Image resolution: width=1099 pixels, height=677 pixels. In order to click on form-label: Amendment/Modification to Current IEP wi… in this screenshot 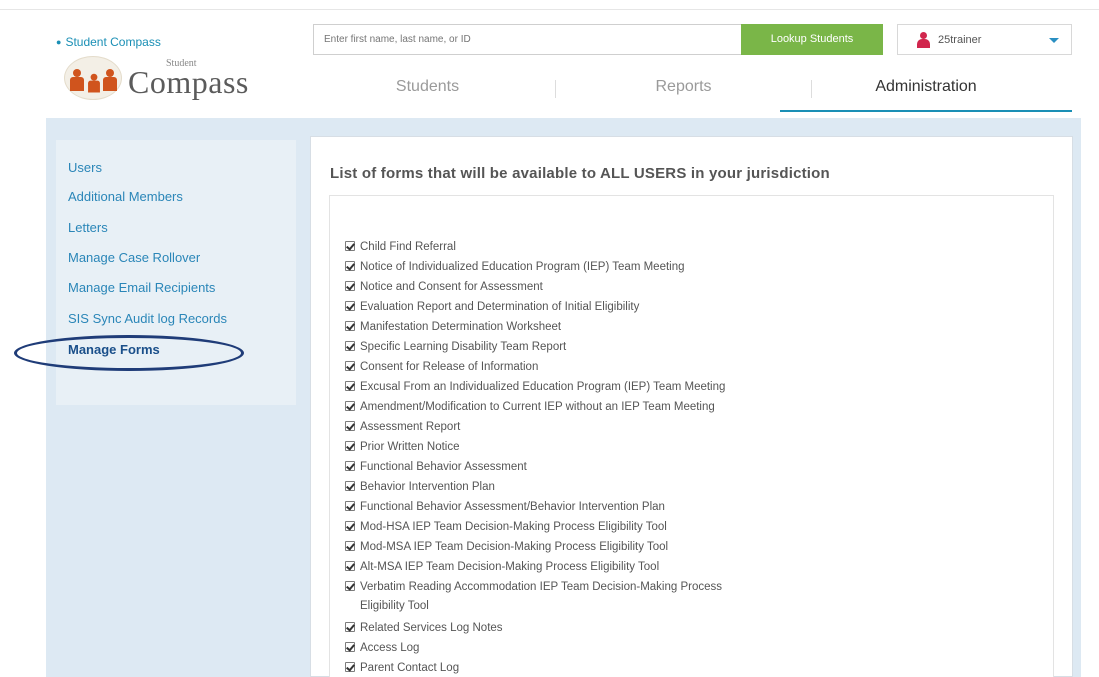, I will do `click(537, 407)`.